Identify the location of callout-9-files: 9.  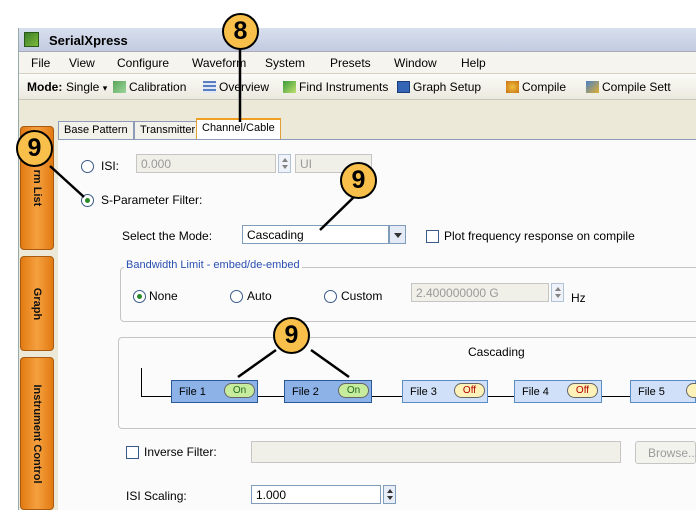
(291, 335).